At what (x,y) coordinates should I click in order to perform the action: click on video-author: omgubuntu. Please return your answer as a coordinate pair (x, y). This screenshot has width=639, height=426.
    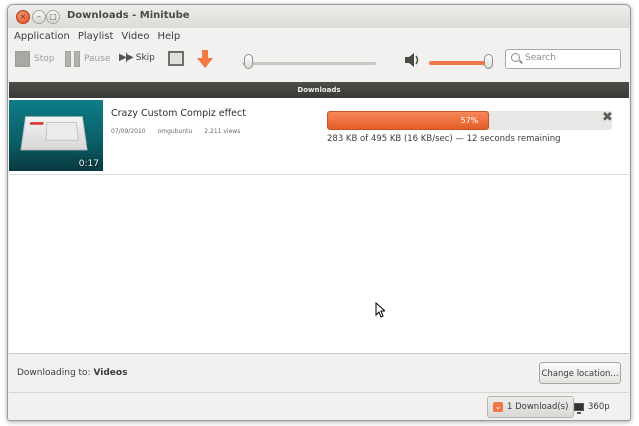
    Looking at the image, I should click on (175, 131).